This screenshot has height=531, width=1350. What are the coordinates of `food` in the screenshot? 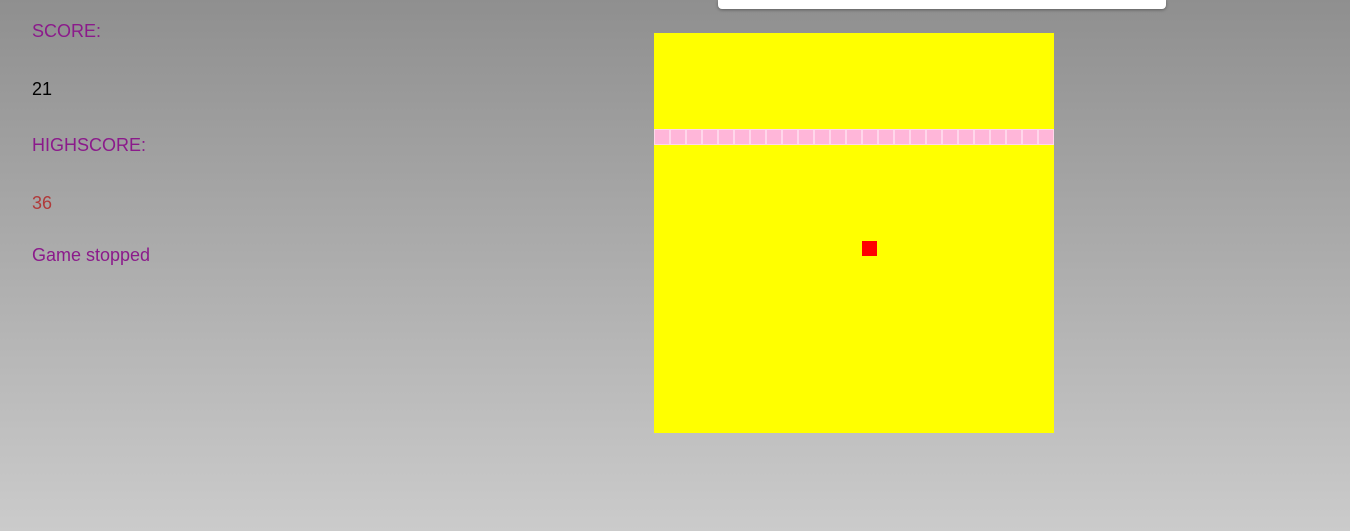 It's located at (869, 248).